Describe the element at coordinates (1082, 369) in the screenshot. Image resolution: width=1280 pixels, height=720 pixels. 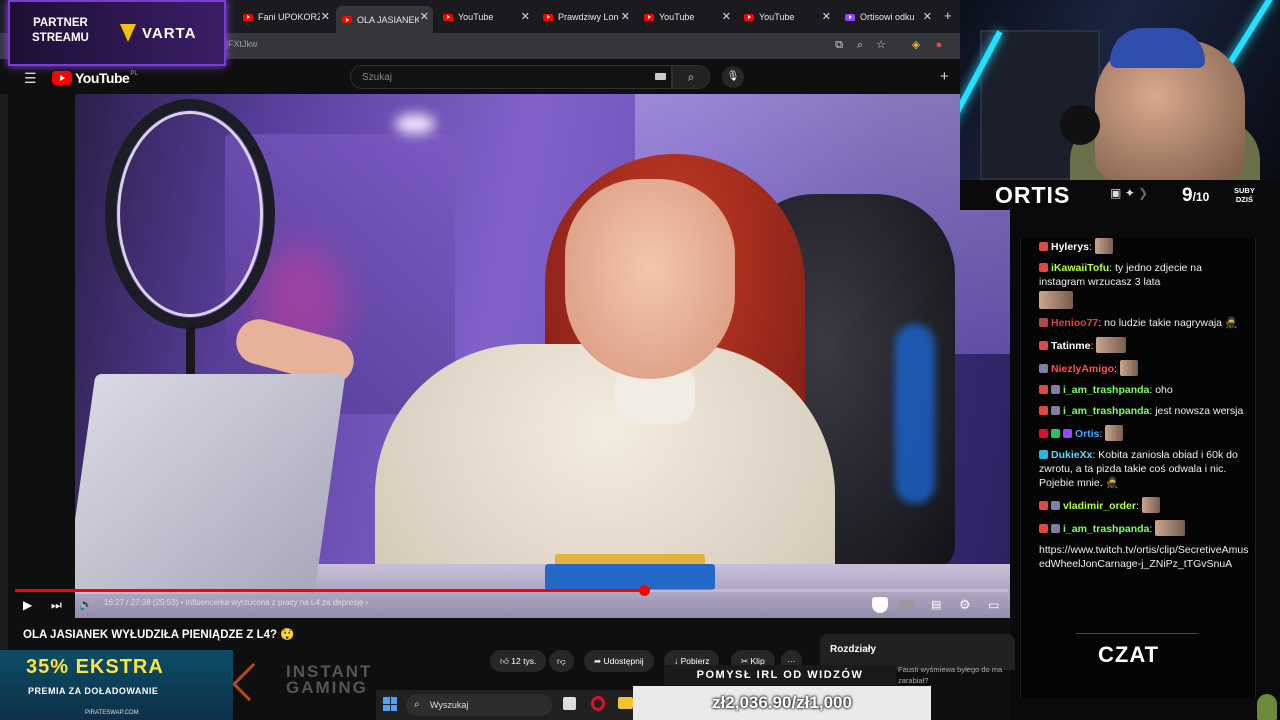
I see `chat-username: NiezlyAmigo` at that location.